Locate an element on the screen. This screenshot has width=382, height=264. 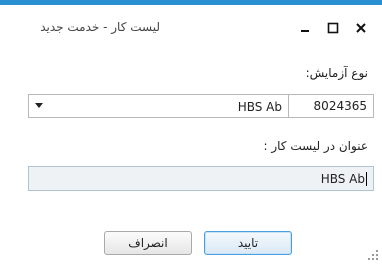
test-code-field: 8024365 is located at coordinates (331, 106).